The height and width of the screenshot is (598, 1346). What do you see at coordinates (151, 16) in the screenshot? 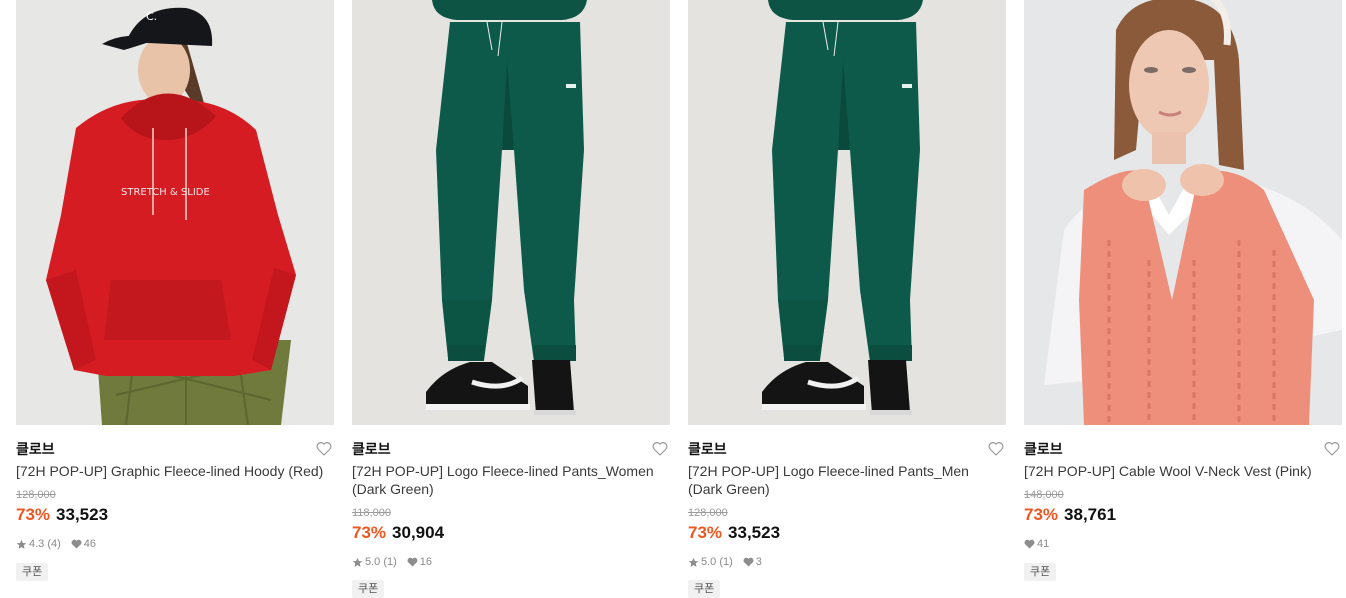
I see `svg-text: C.` at bounding box center [151, 16].